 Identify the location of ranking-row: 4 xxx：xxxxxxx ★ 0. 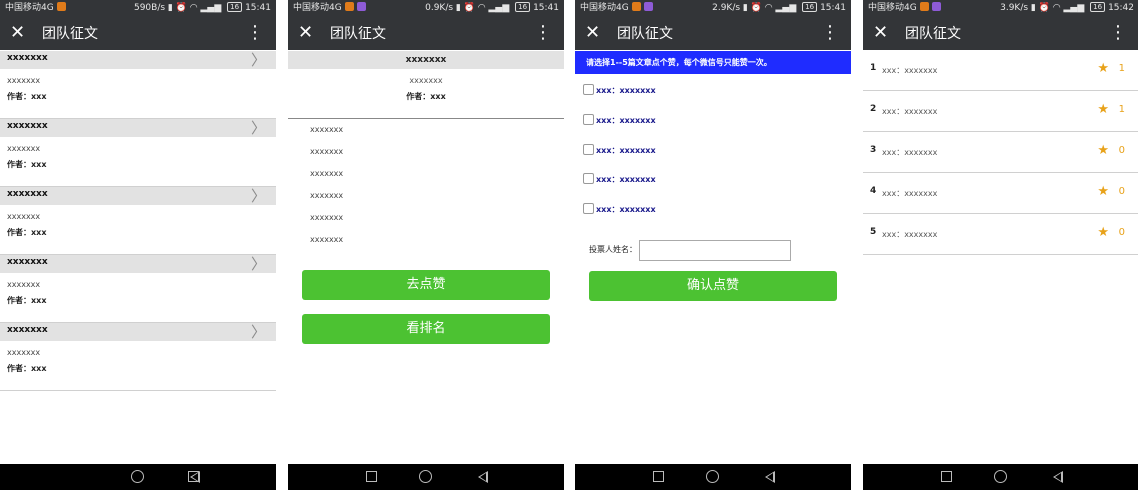
(1000, 193).